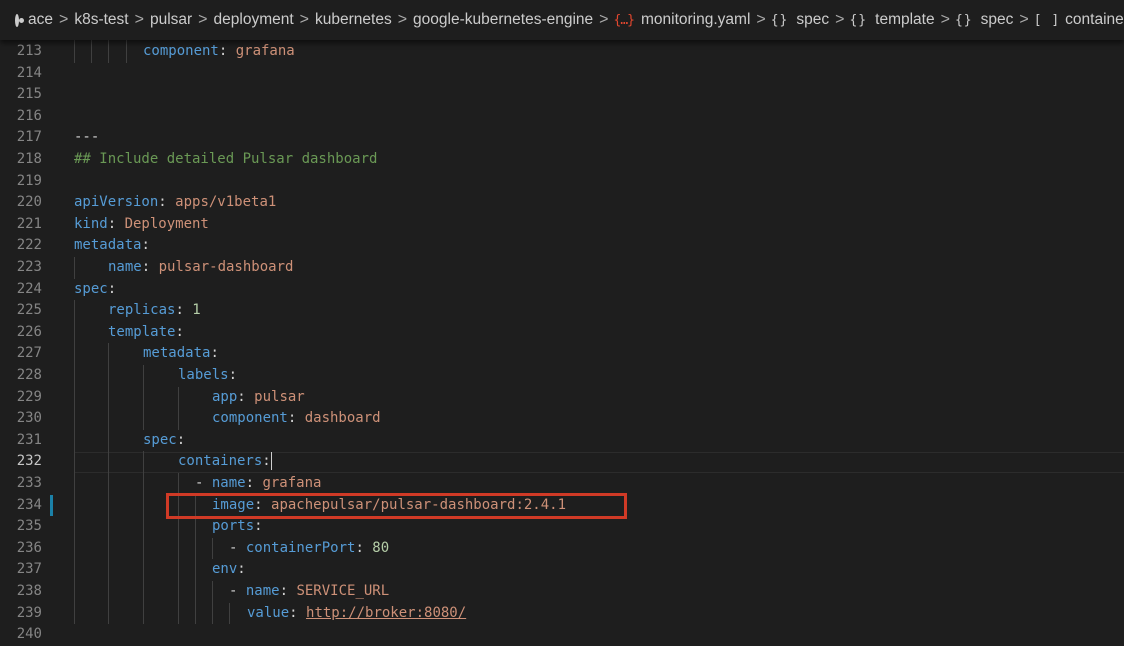  I want to click on line-number: 240, so click(29, 634).